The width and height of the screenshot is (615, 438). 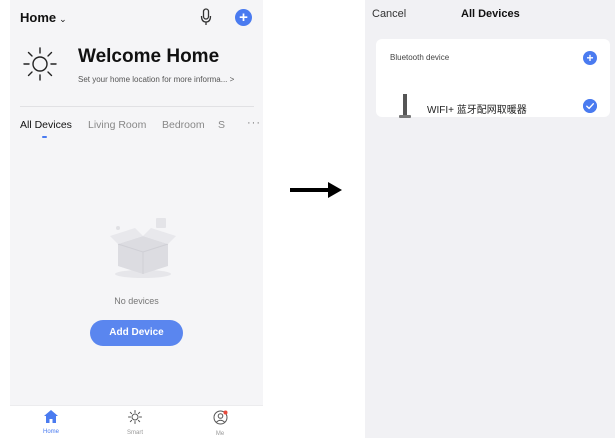 What do you see at coordinates (50, 432) in the screenshot?
I see `nav-home-label: Home` at bounding box center [50, 432].